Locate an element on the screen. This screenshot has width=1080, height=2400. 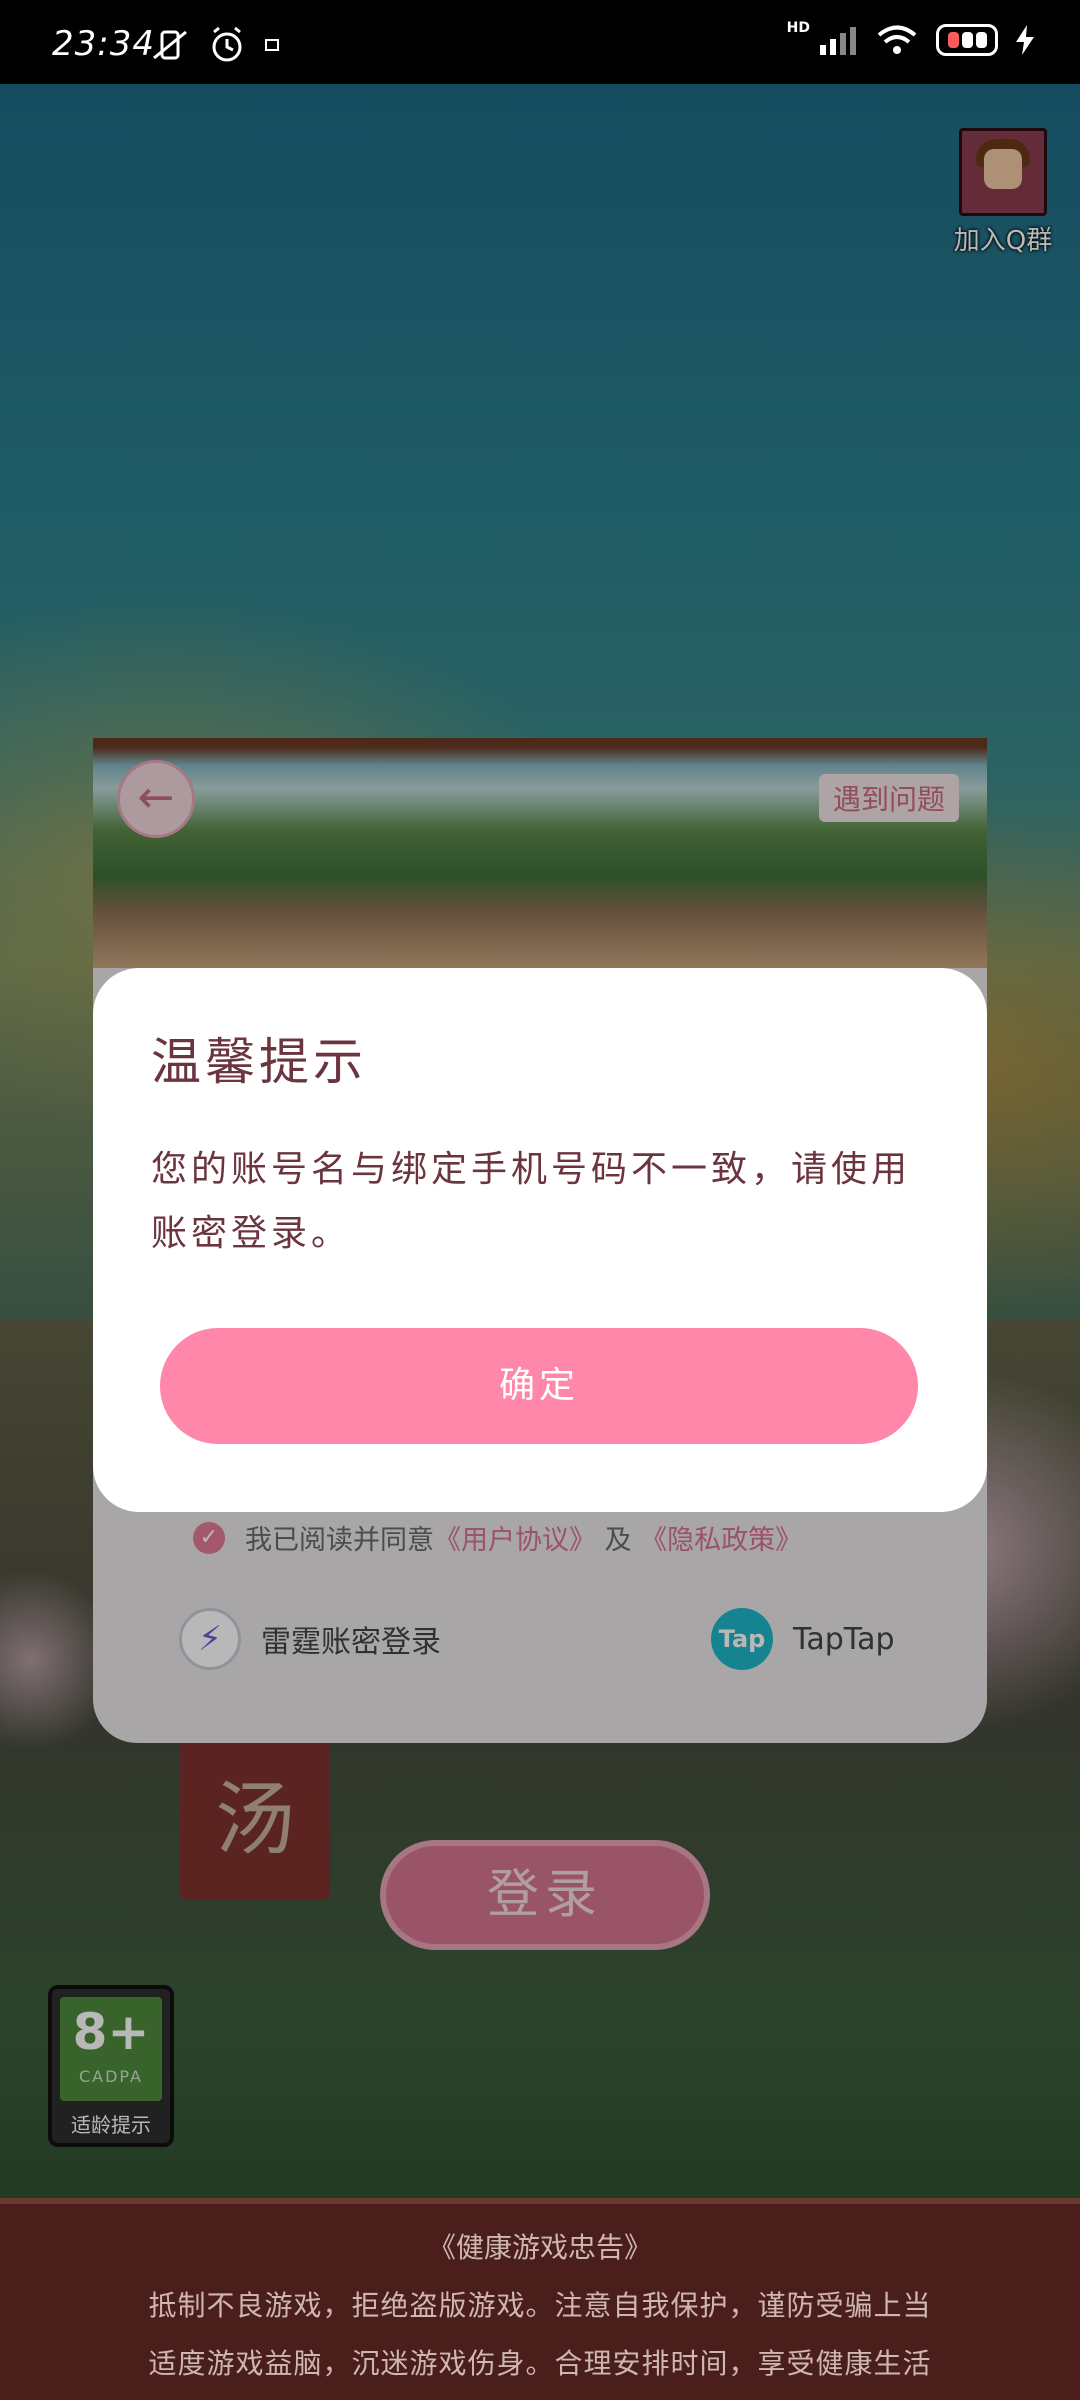
health-notice-line-2: 适度游戏益脑，沉迷游戏伤身。合理安排时间，享受健康生活 is located at coordinates (540, 2363).